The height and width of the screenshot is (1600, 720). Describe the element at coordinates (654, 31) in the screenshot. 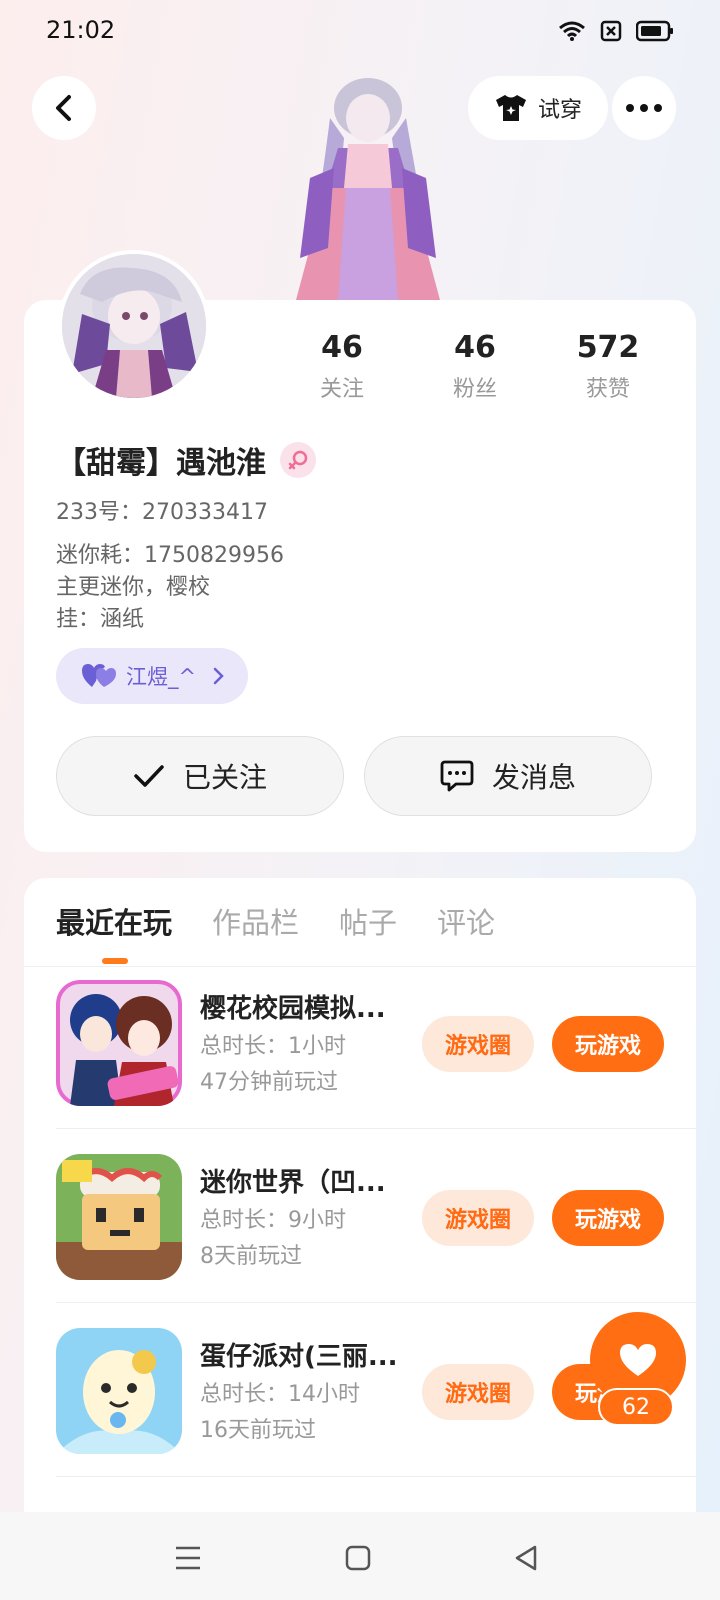

I see `battery-icon` at that location.